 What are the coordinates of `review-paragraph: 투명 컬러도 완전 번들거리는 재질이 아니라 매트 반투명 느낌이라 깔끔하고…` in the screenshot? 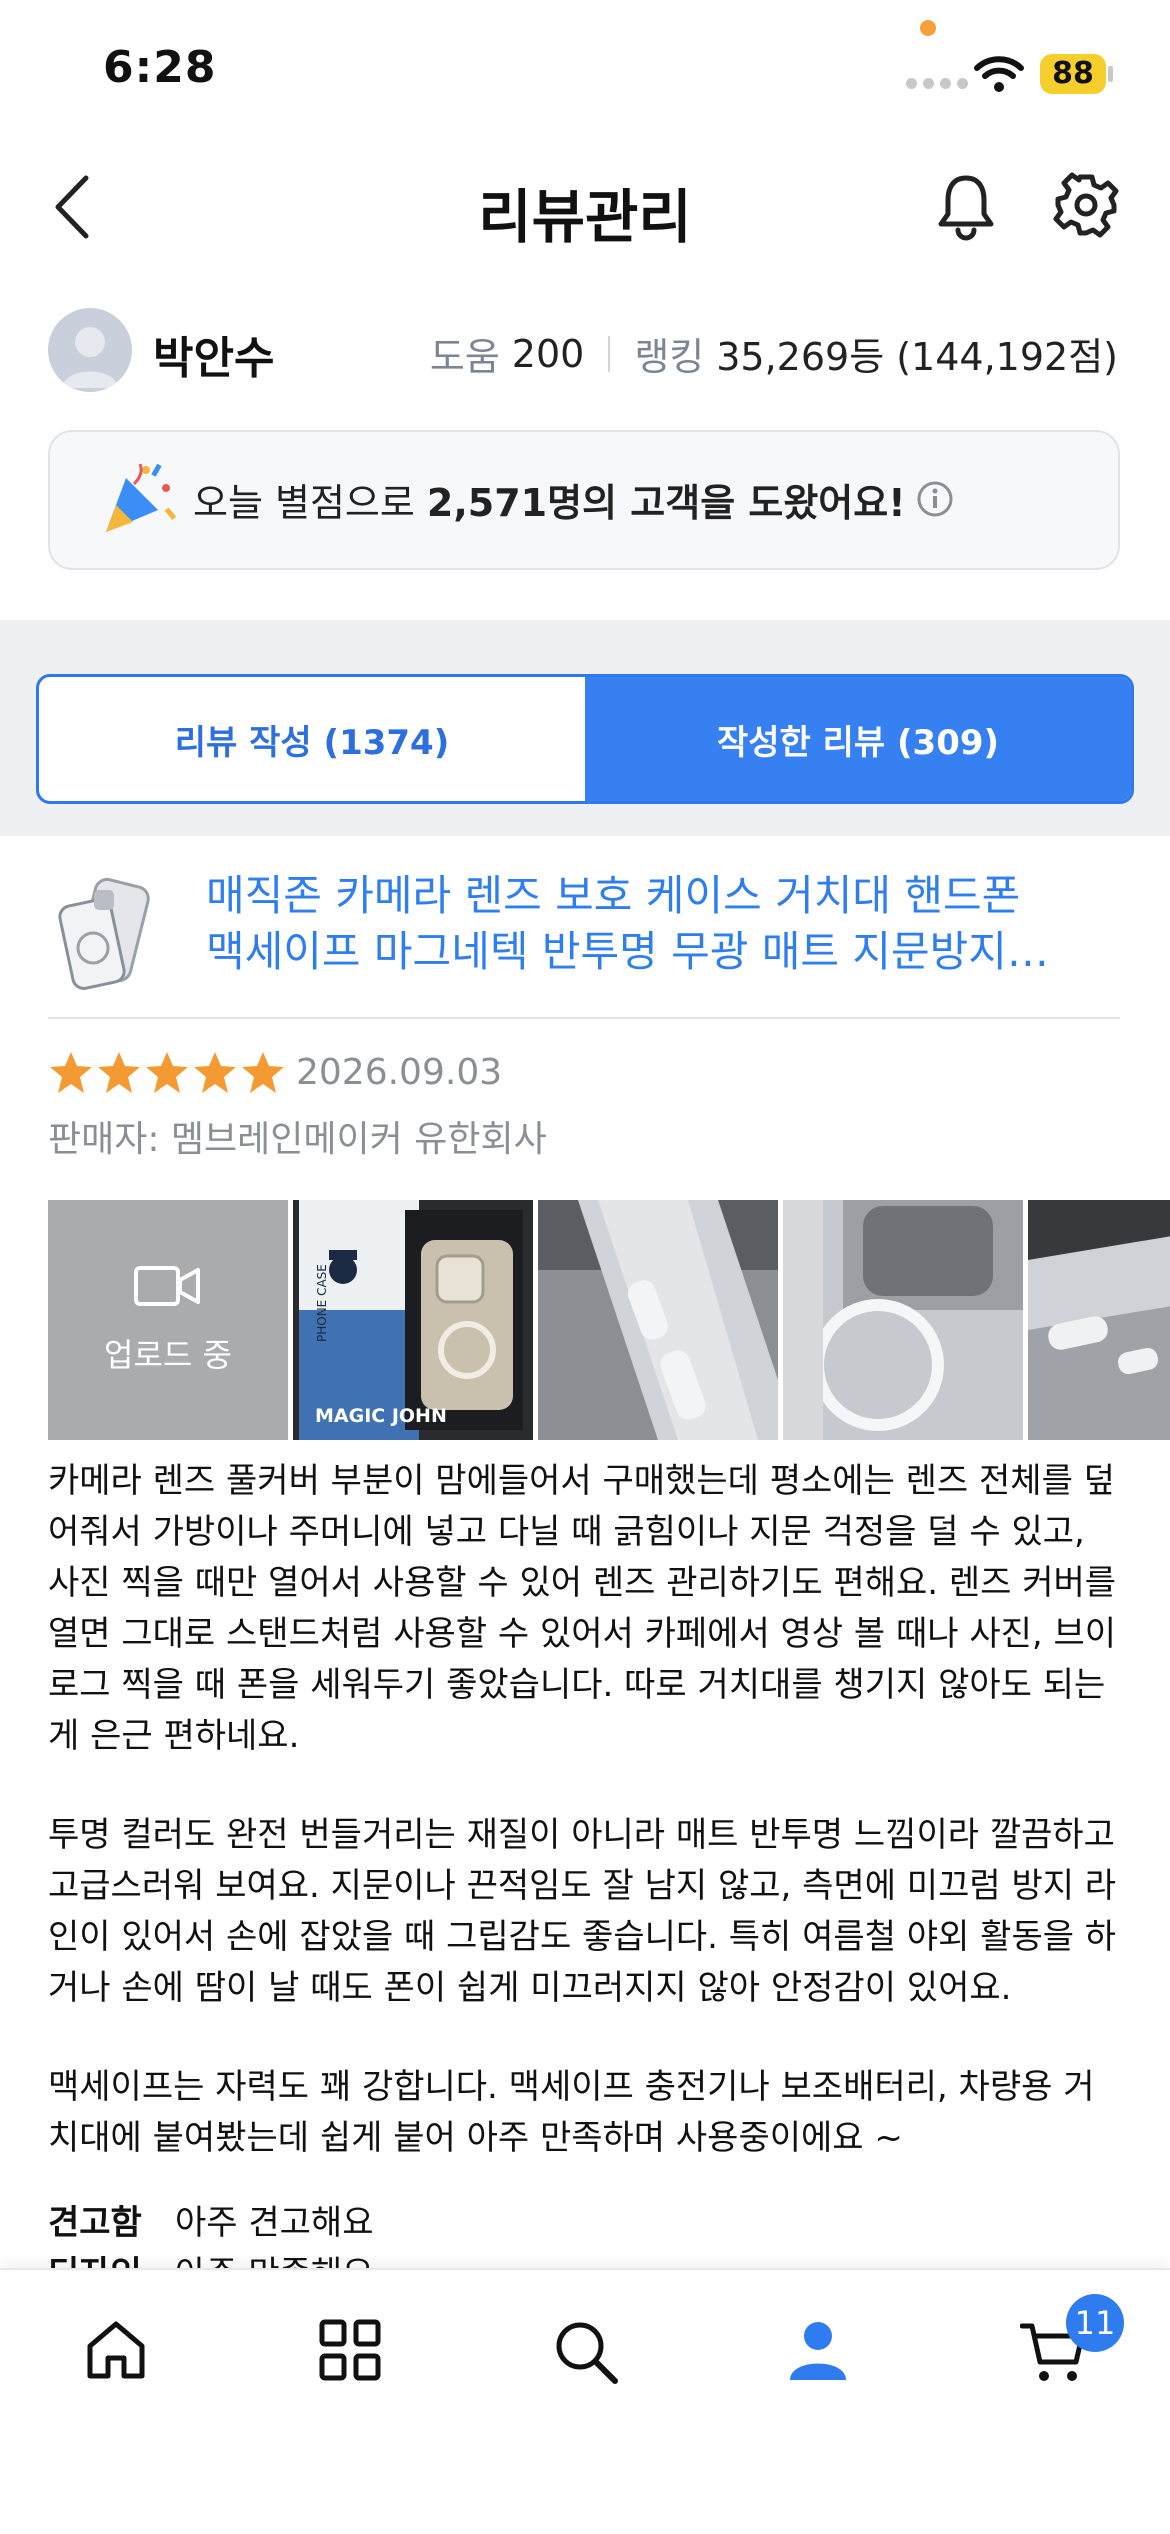 It's located at (582, 1911).